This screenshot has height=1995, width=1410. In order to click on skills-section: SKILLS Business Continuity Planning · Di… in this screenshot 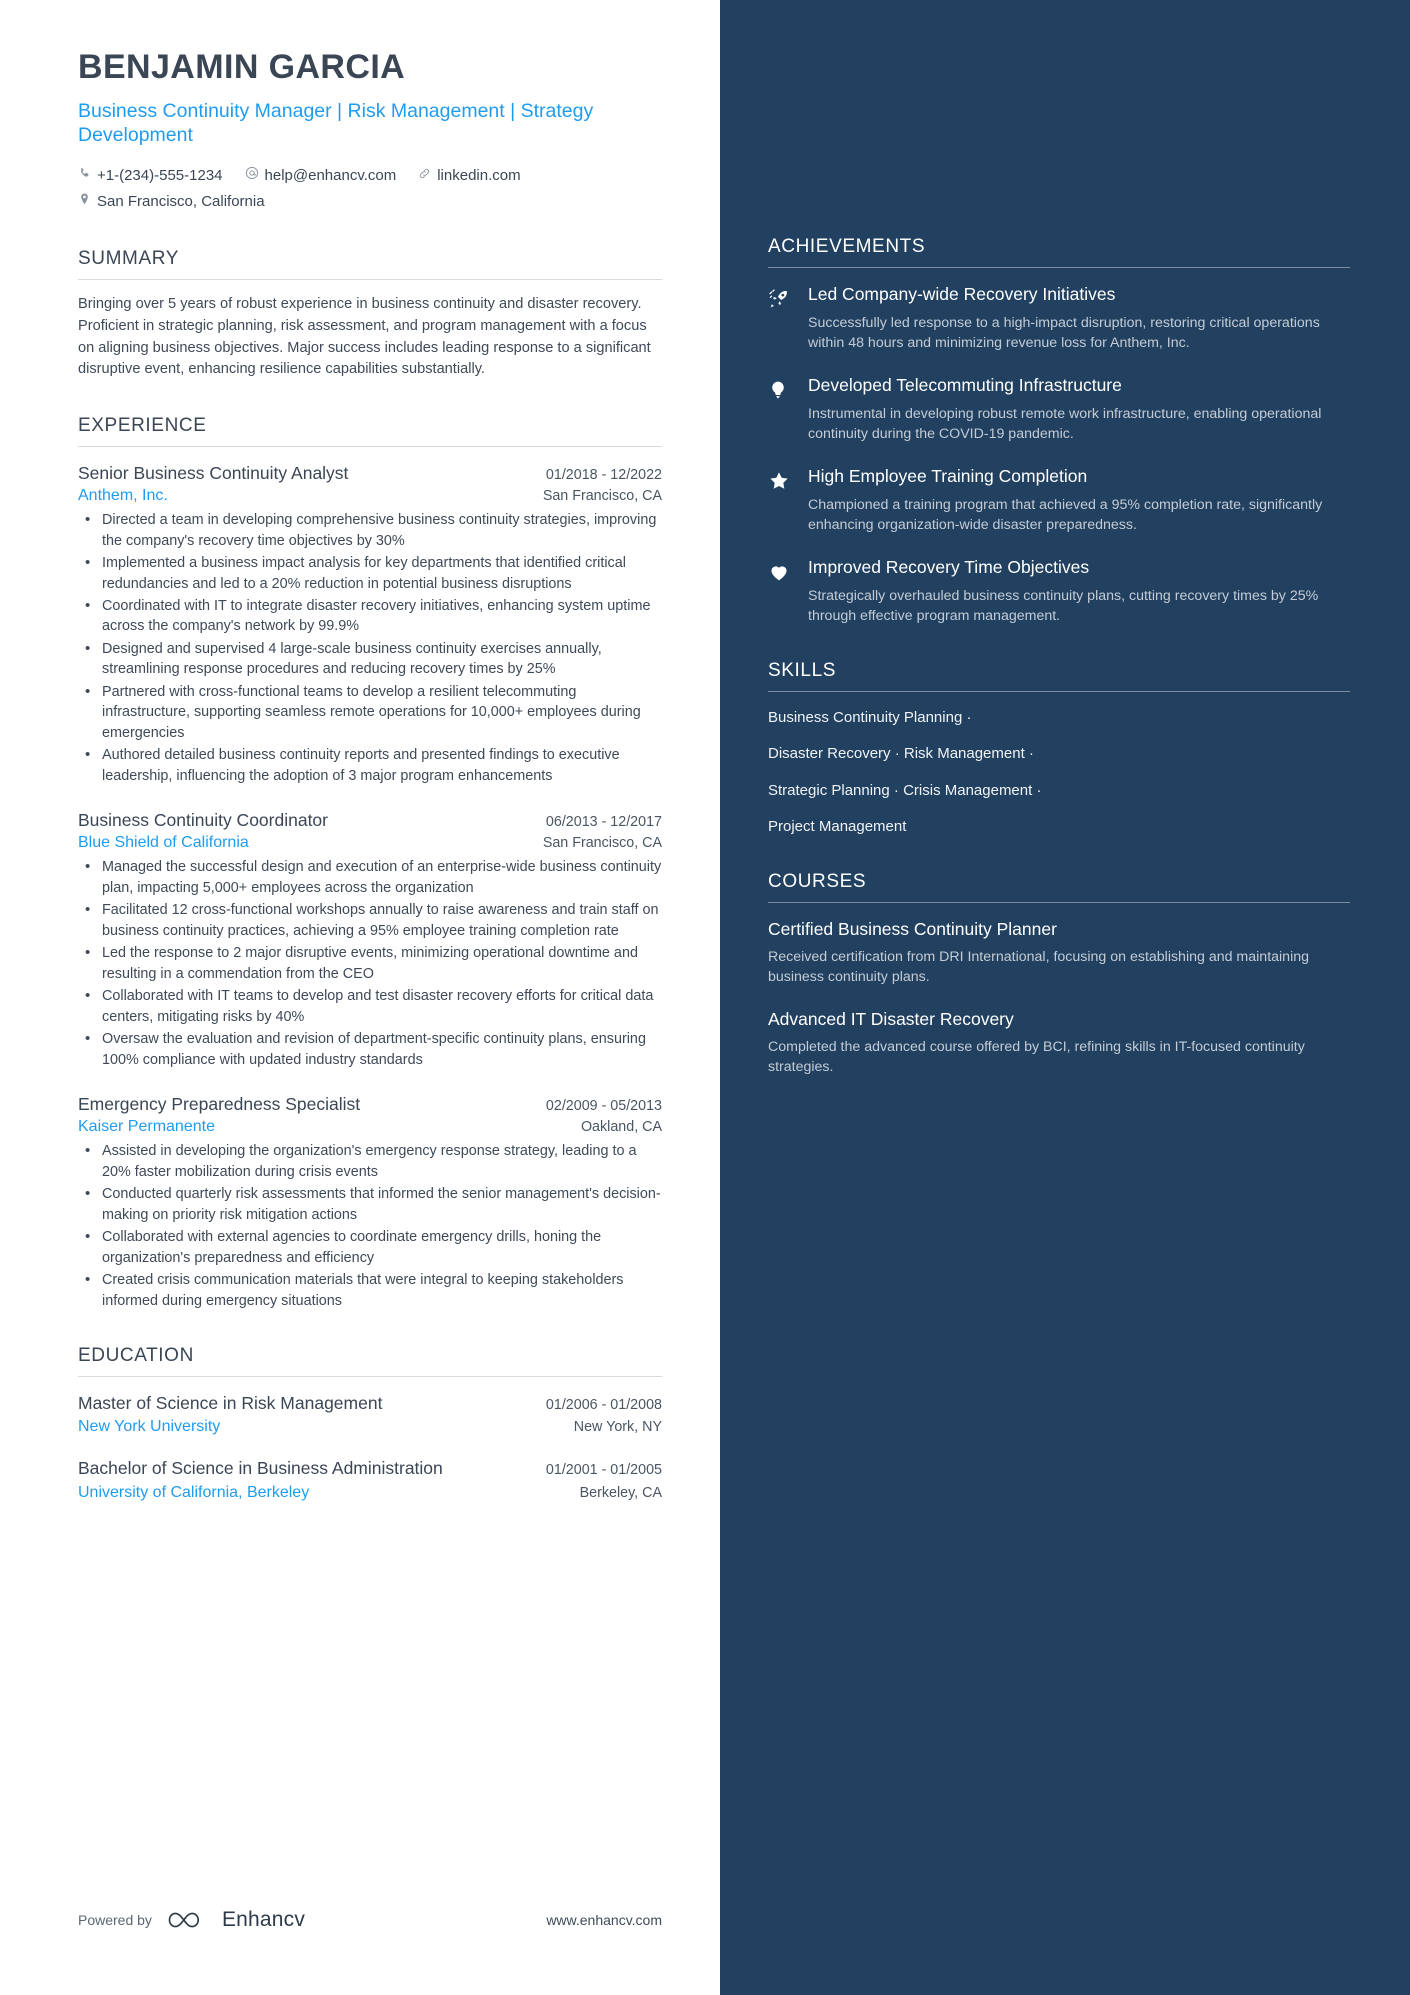, I will do `click(1059, 748)`.